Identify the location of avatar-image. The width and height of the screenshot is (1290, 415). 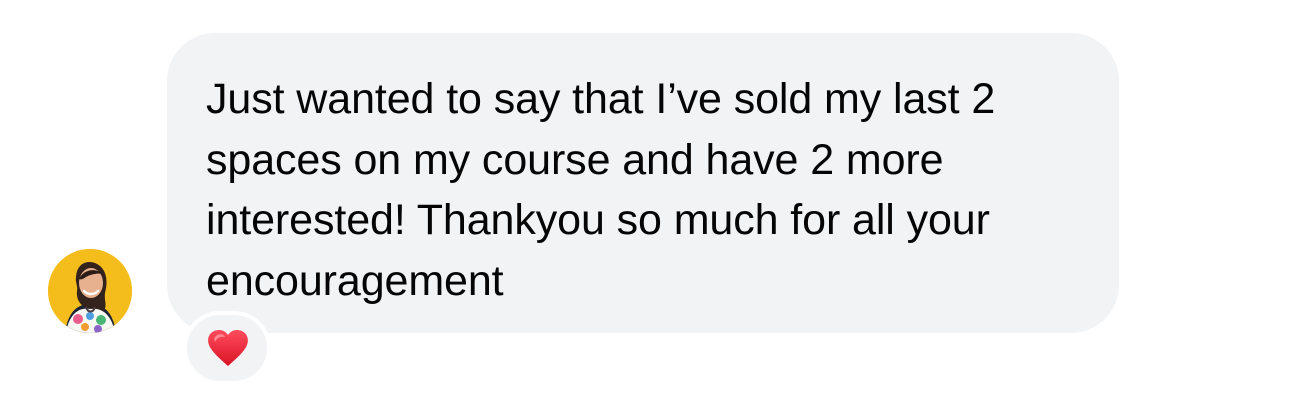
(90, 291).